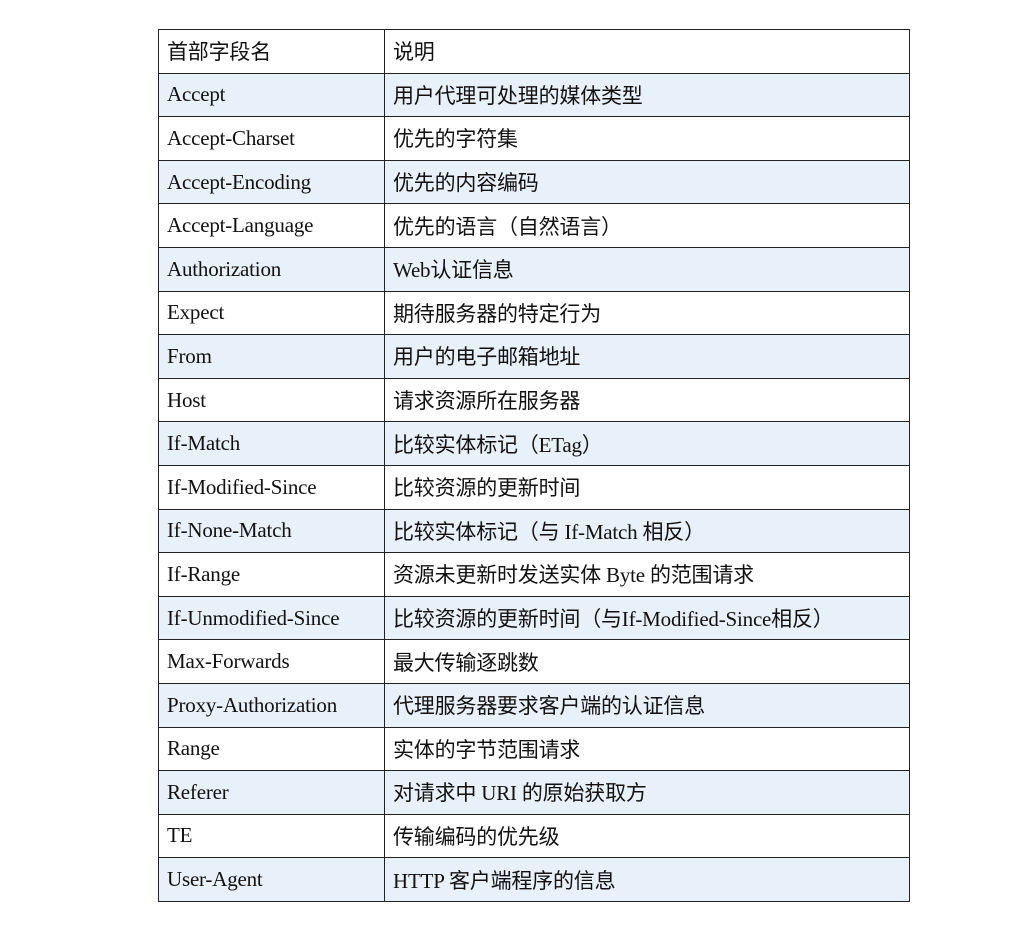  What do you see at coordinates (647, 225) in the screenshot?
I see `description-cell: 优先的语言（自然语言）` at bounding box center [647, 225].